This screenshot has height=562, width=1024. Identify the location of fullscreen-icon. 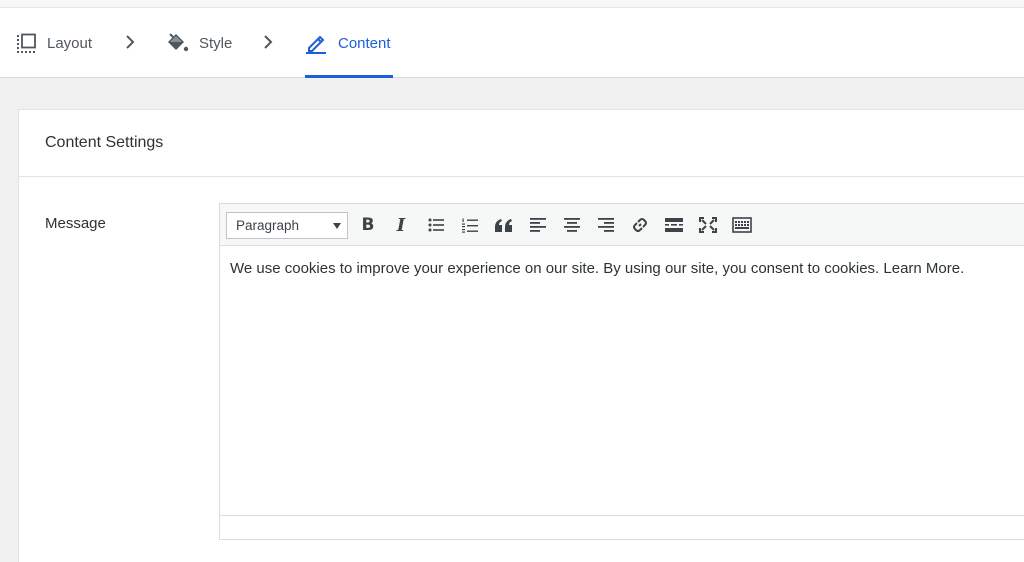
(708, 225).